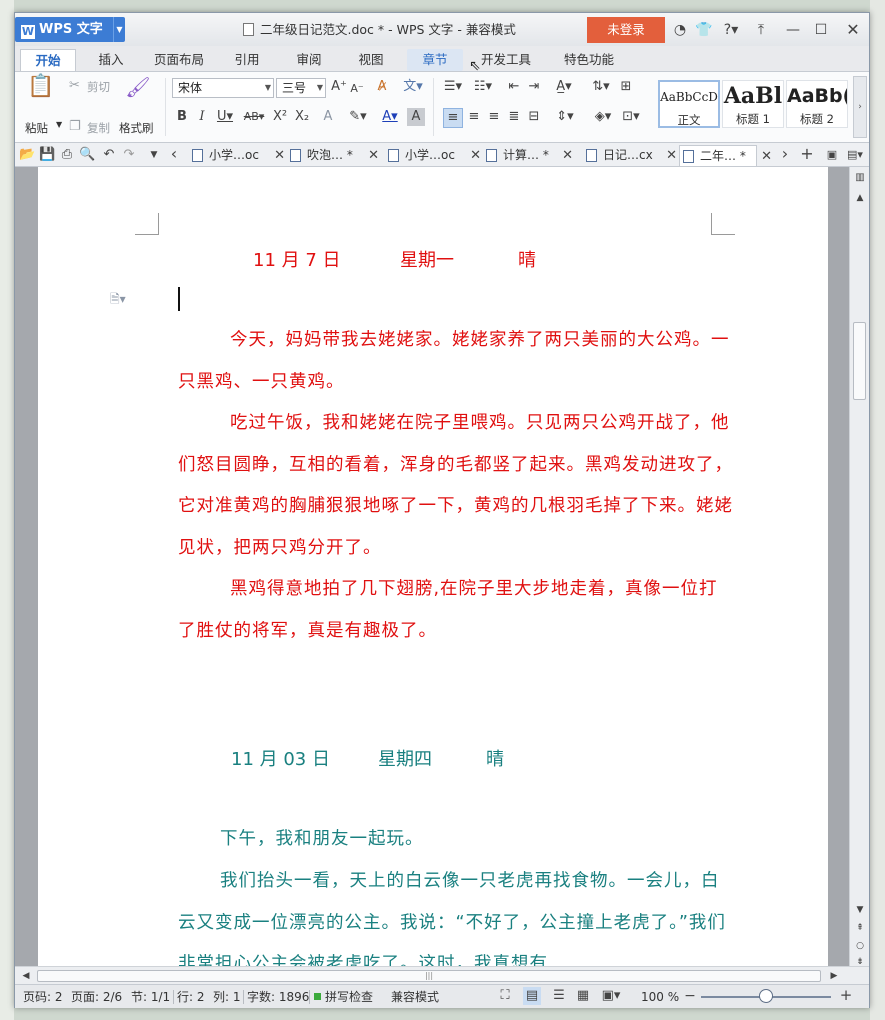 The image size is (885, 1020). Describe the element at coordinates (514, 117) in the screenshot. I see `justify-icon: ≣` at that location.